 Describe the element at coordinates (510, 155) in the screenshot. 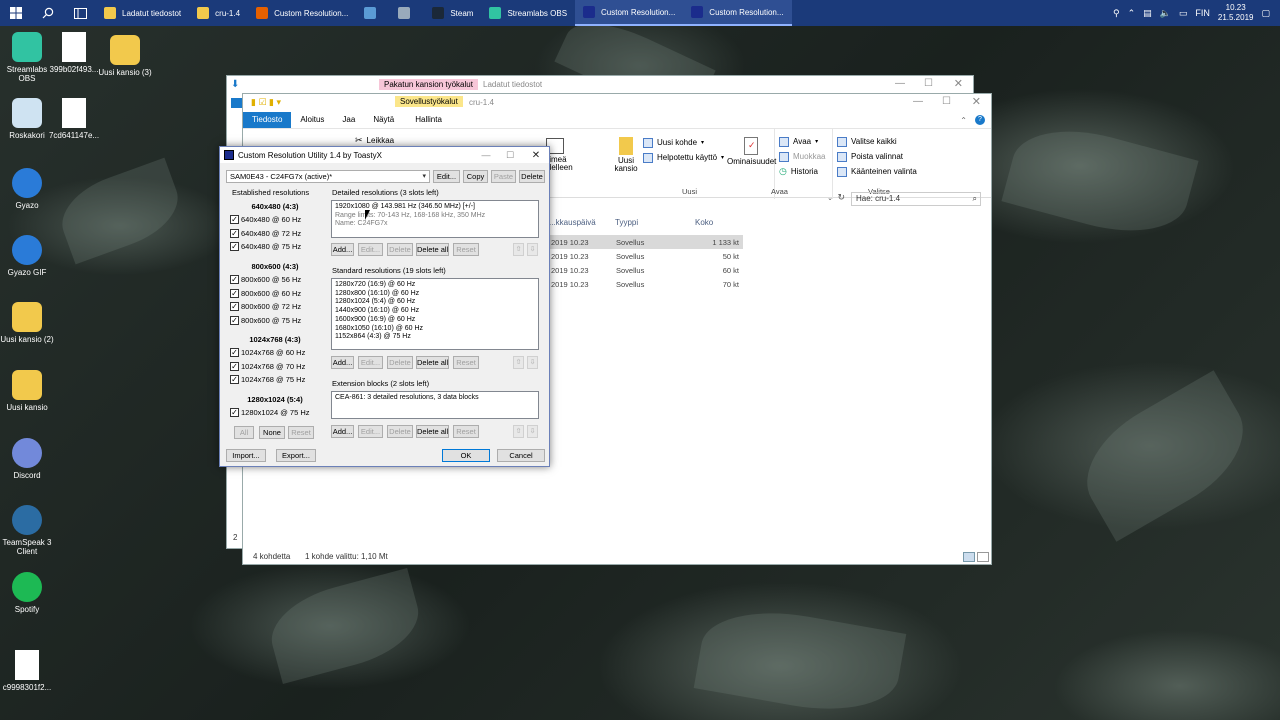

I see `maximize-icon: ☐` at that location.